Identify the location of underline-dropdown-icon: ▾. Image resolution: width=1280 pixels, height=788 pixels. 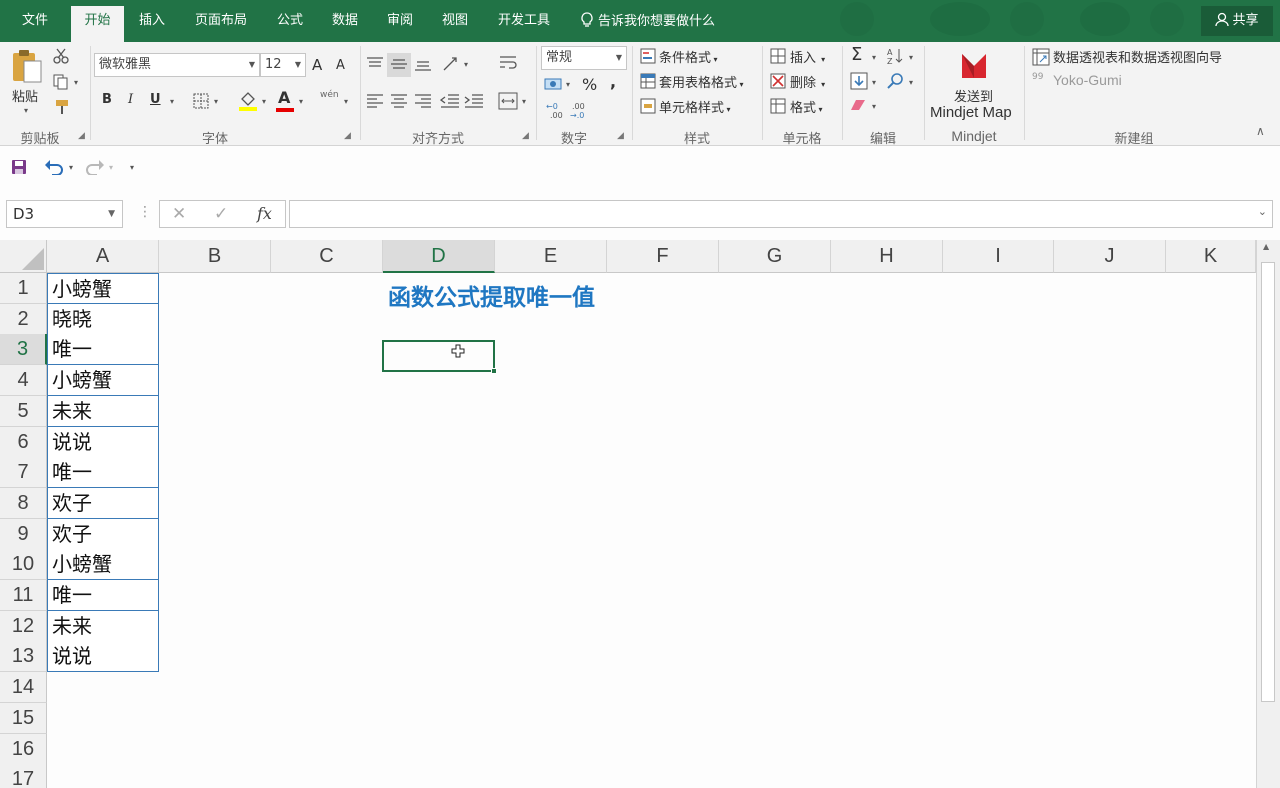
(172, 101).